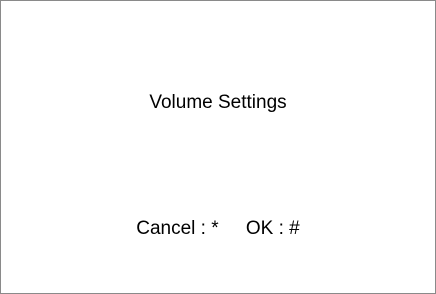  What do you see at coordinates (218, 102) in the screenshot?
I see `screen-title: Volume Settings` at bounding box center [218, 102].